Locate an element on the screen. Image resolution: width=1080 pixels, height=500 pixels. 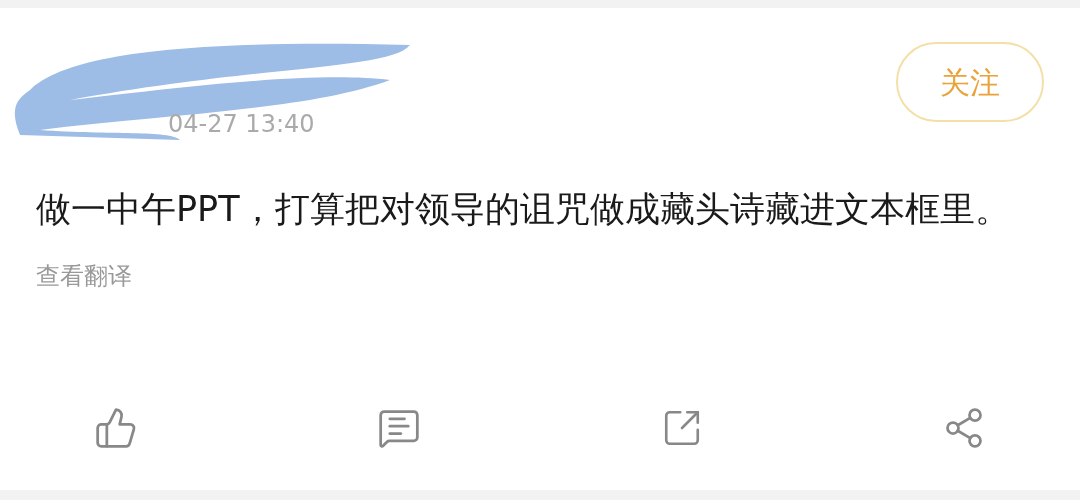
follow-button: 关注 is located at coordinates (970, 82).